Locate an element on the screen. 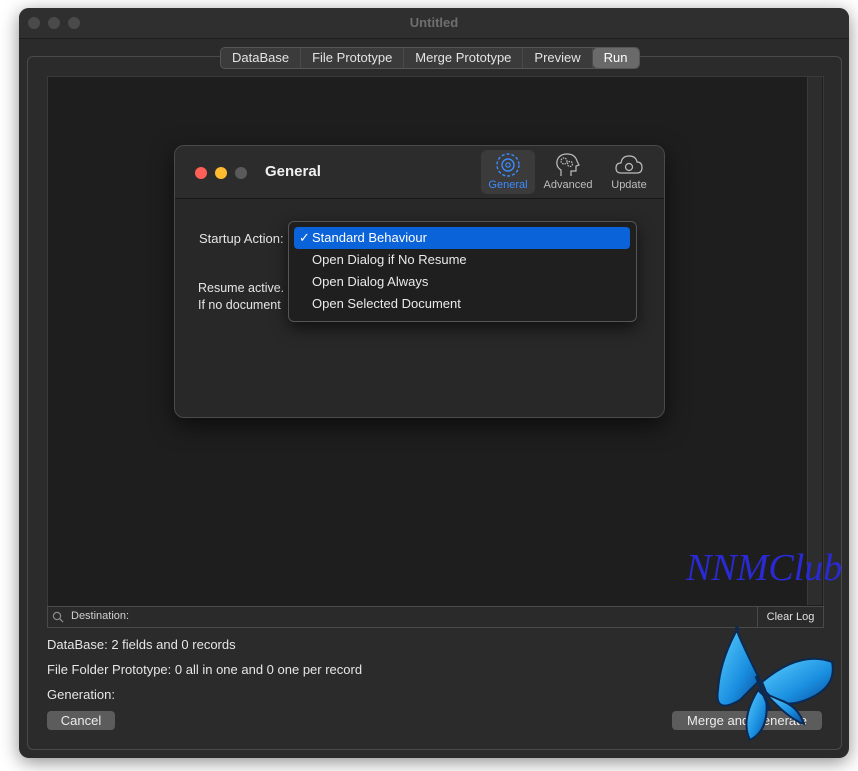 The width and height of the screenshot is (858, 771). pref-tab-general: General is located at coordinates (508, 172).